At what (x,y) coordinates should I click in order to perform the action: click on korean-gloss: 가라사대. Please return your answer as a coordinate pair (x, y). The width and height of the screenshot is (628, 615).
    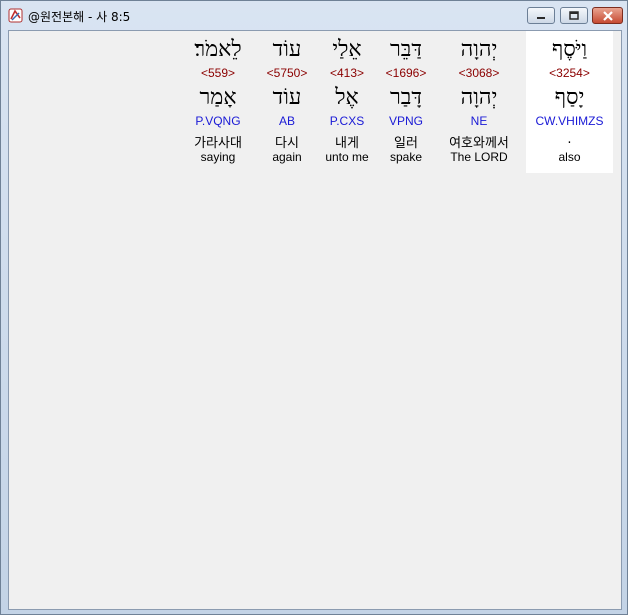
    Looking at the image, I should click on (218, 143).